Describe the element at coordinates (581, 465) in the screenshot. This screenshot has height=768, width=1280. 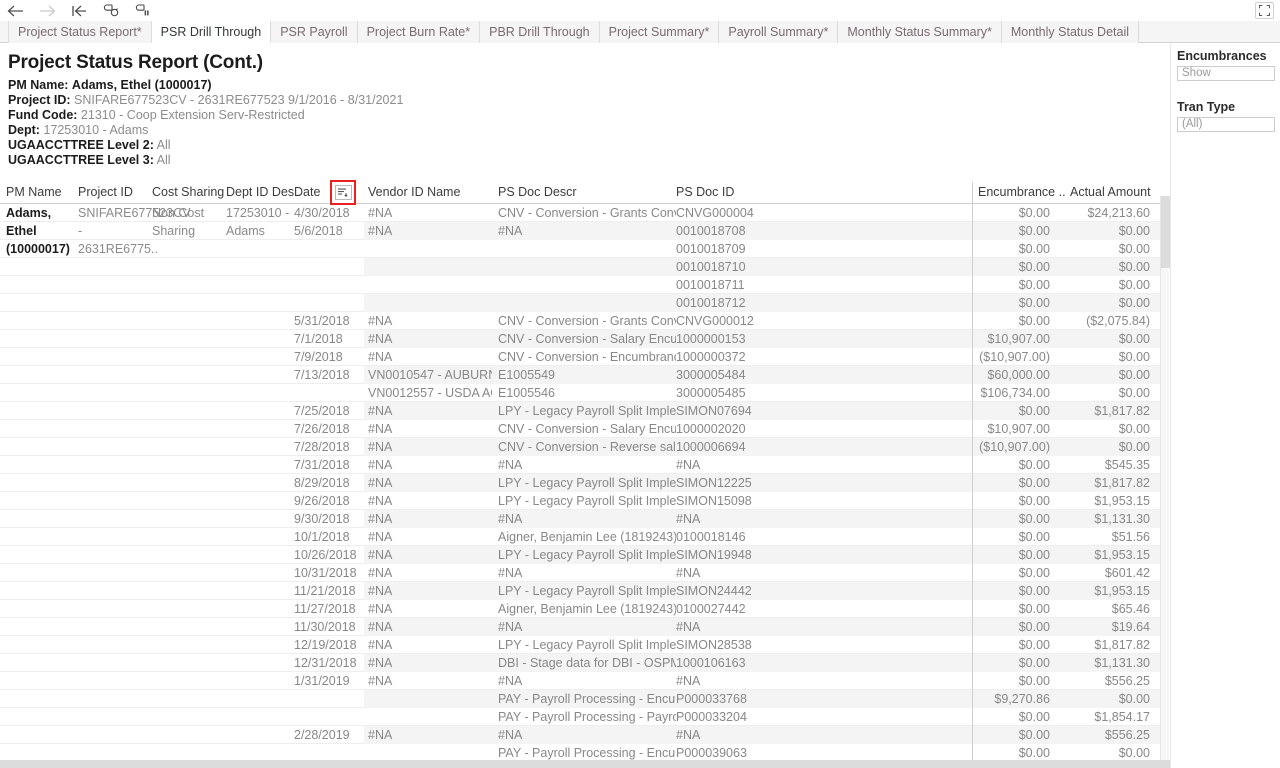
I see `table-row: 7/31/2018 #NA #NA #NA $0.00 $545.35` at that location.